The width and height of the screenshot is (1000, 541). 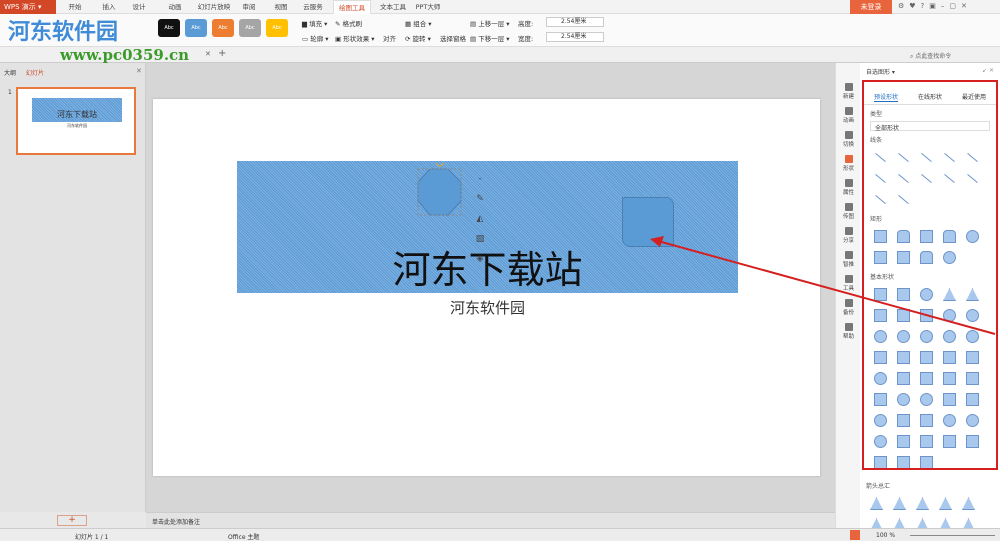 I want to click on shape-hexagon, so click(x=972, y=315).